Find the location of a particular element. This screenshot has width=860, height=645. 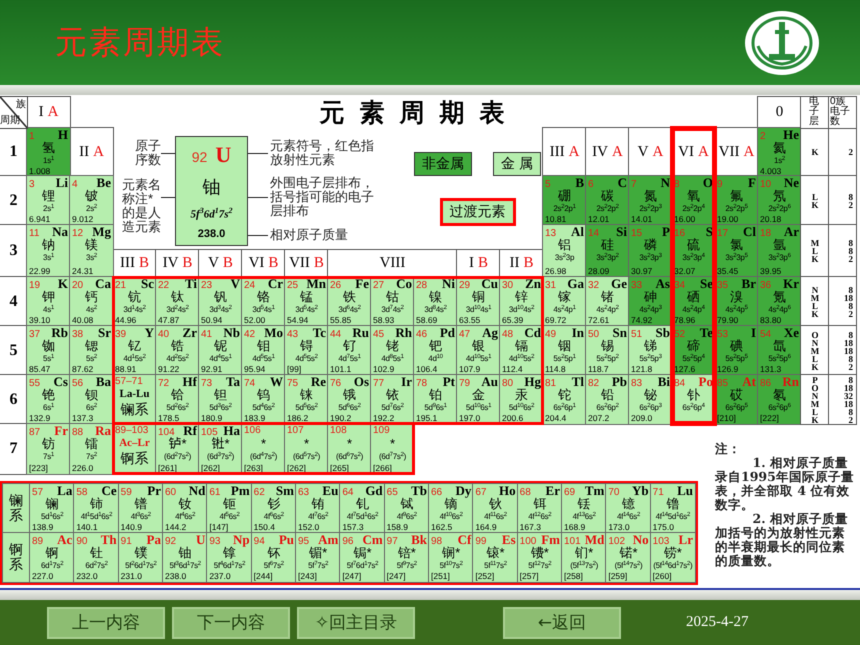

atomic-number: 99 is located at coordinates (480, 541).